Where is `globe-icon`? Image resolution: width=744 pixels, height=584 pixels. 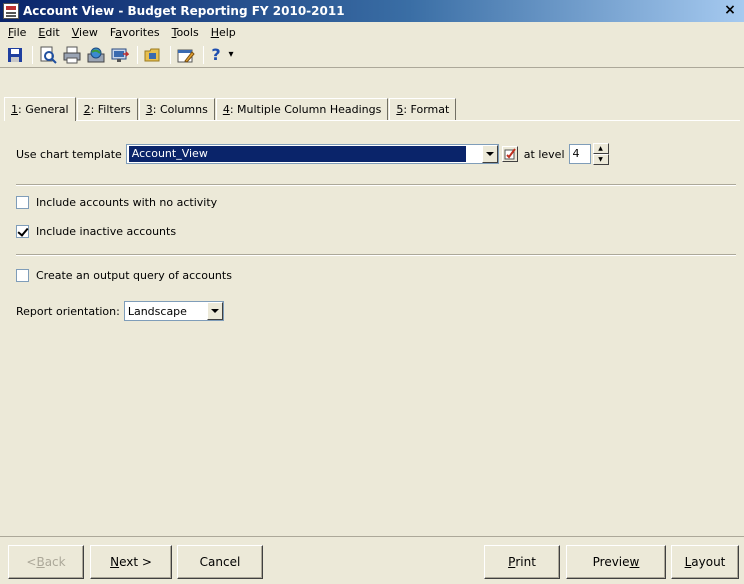
globe-icon is located at coordinates (96, 55).